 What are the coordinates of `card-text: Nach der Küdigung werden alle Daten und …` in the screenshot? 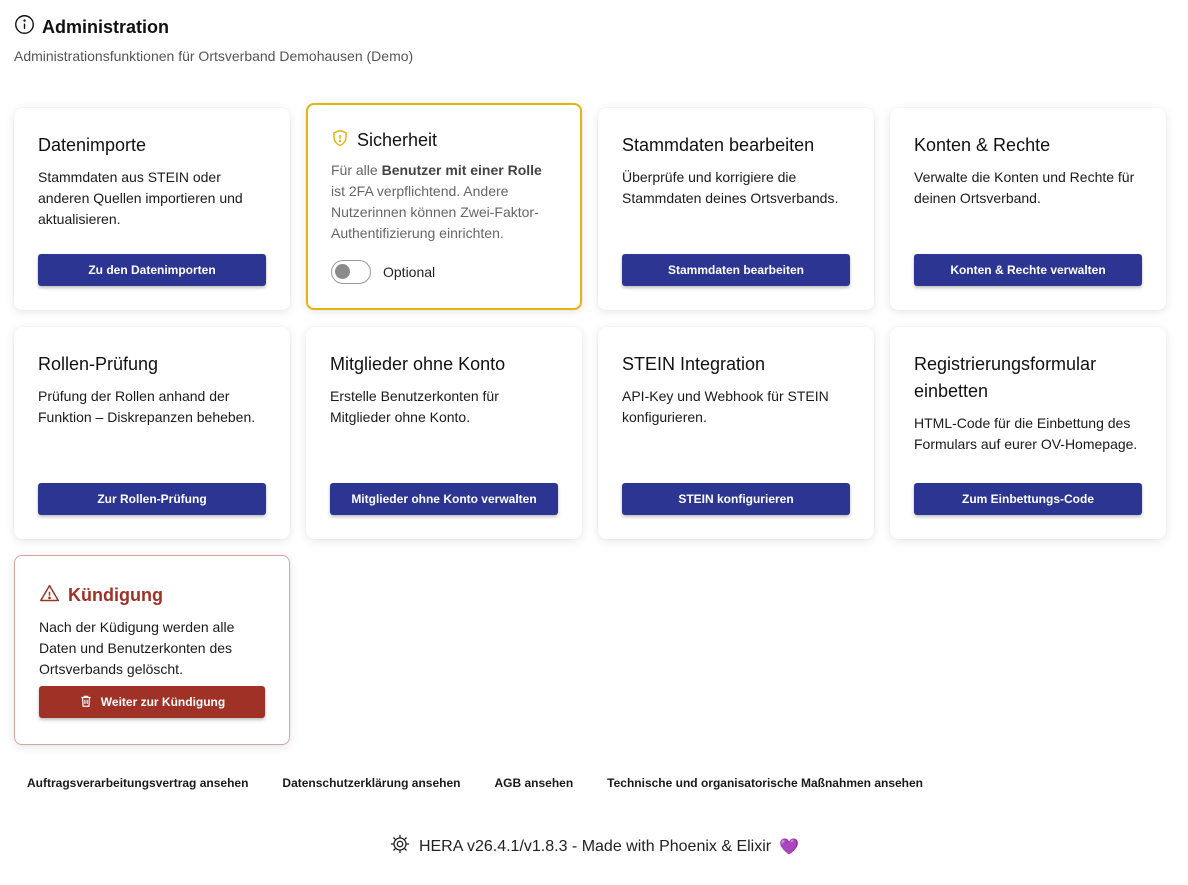 It's located at (137, 648).